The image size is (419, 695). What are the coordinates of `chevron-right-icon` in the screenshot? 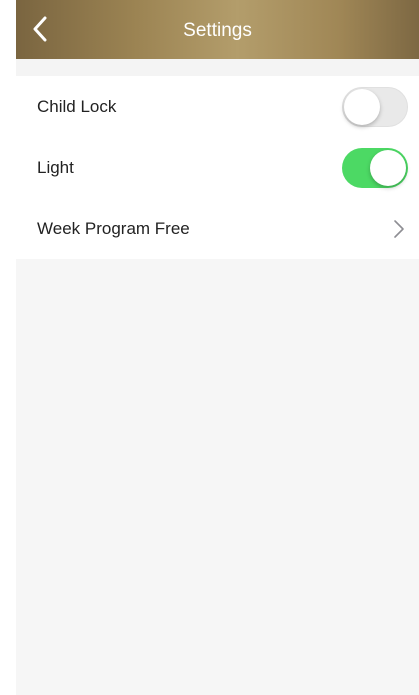 It's located at (399, 228).